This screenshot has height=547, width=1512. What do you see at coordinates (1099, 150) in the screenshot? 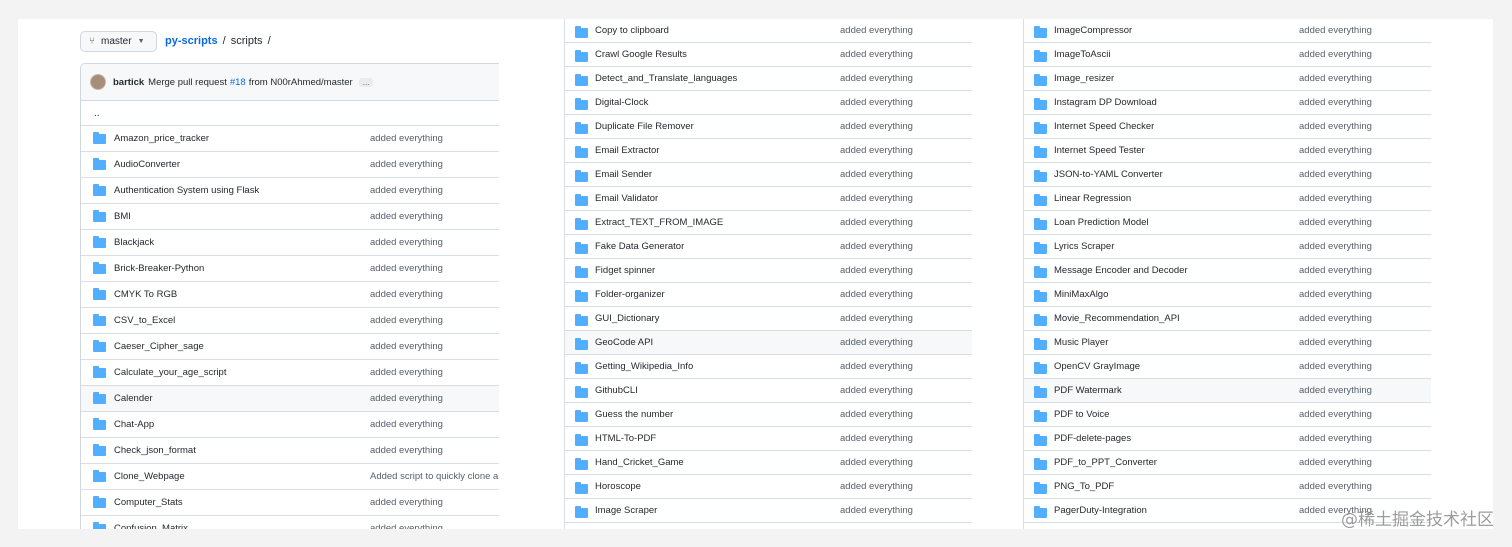
I see `folder-name-link: Internet Speed Tester` at bounding box center [1099, 150].